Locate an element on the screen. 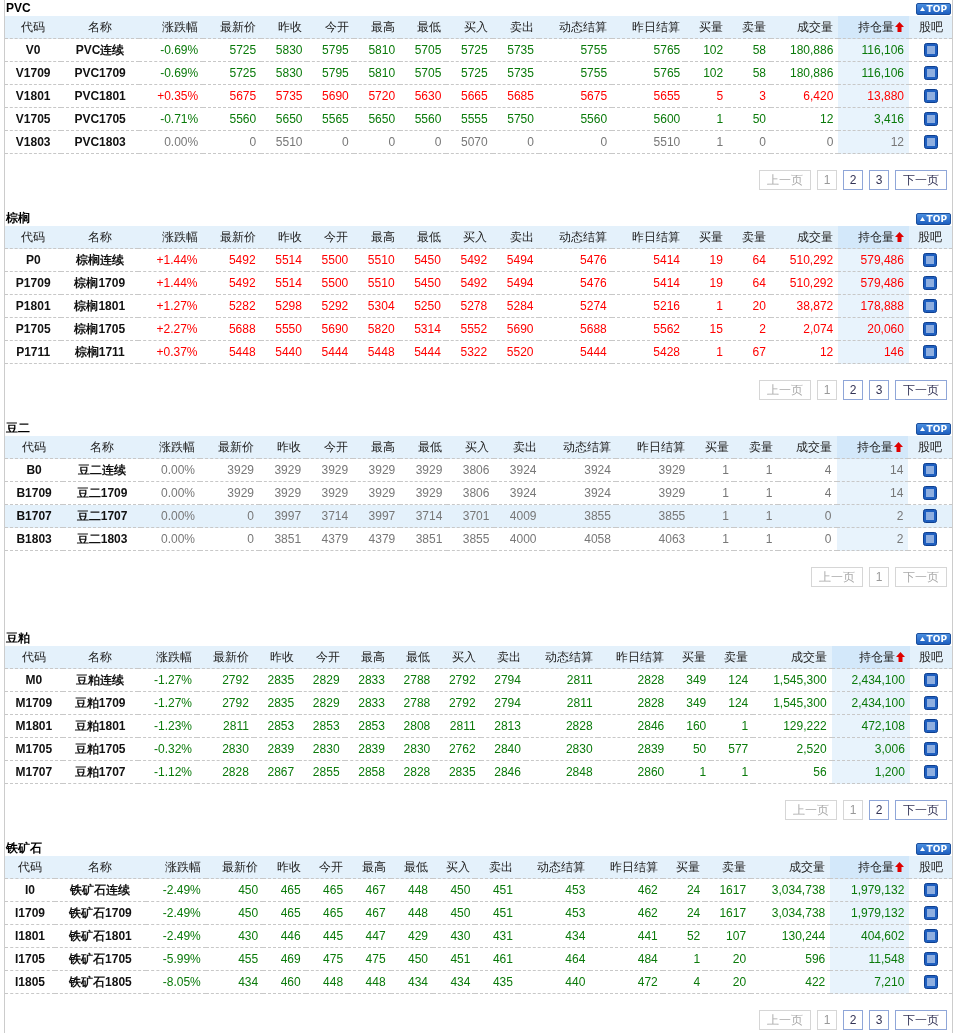 The height and width of the screenshot is (1033, 956). code-cell: M1705 is located at coordinates (34, 749).